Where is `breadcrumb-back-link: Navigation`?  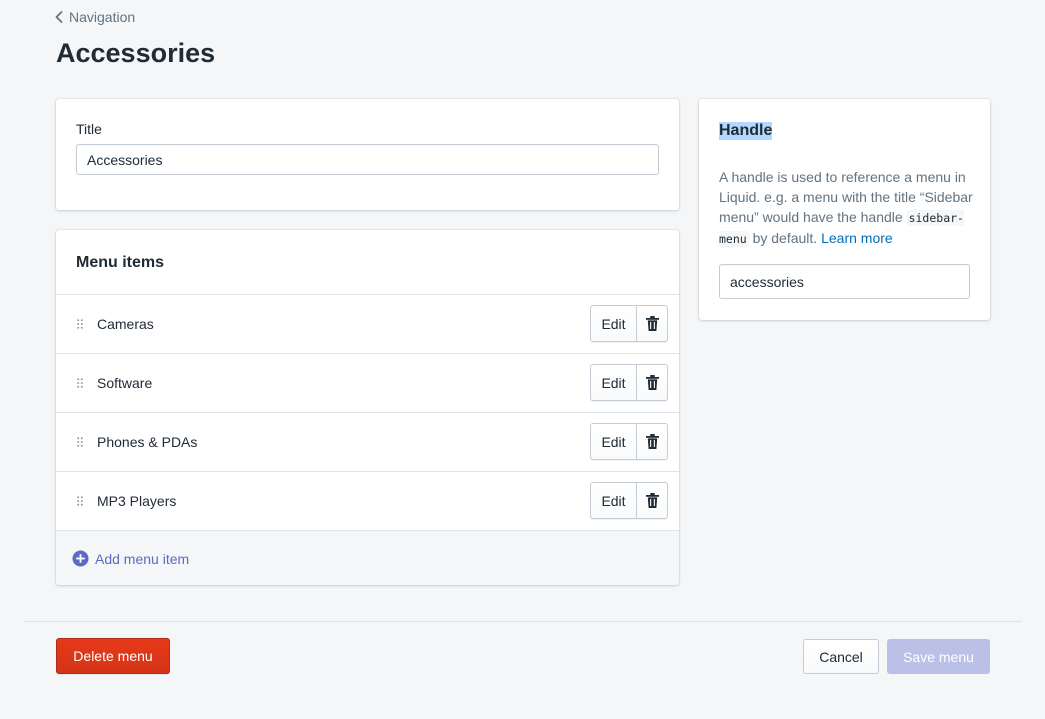
breadcrumb-back-link: Navigation is located at coordinates (95, 17).